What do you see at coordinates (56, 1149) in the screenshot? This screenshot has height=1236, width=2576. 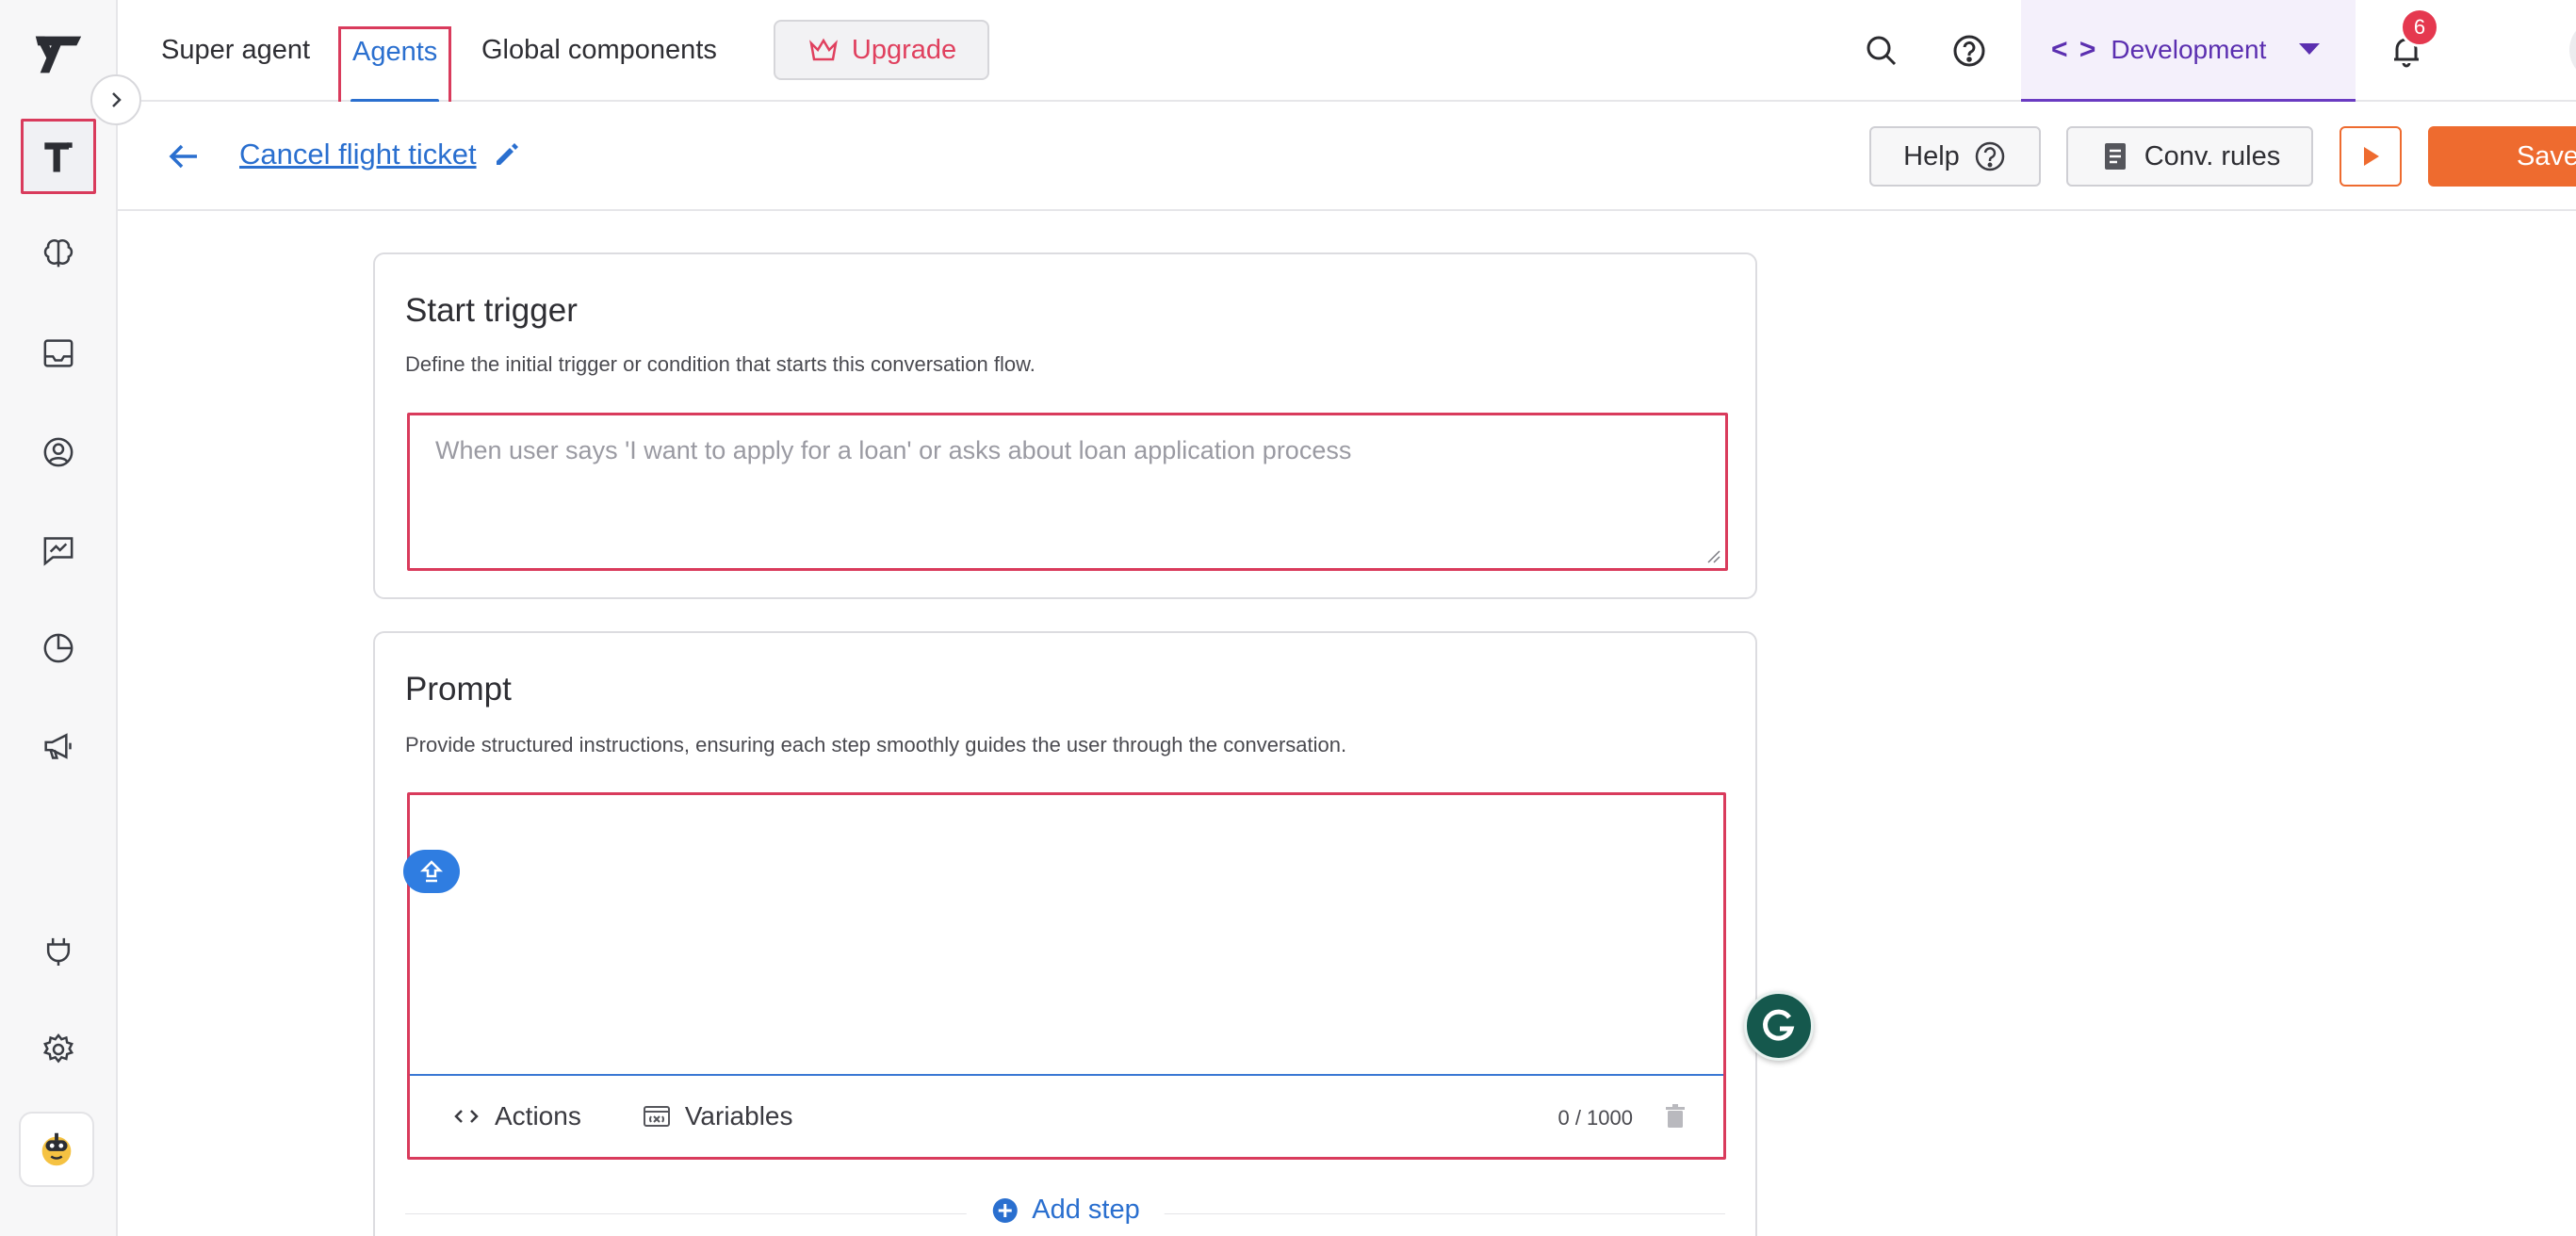 I see `assistant-bot-icon` at bounding box center [56, 1149].